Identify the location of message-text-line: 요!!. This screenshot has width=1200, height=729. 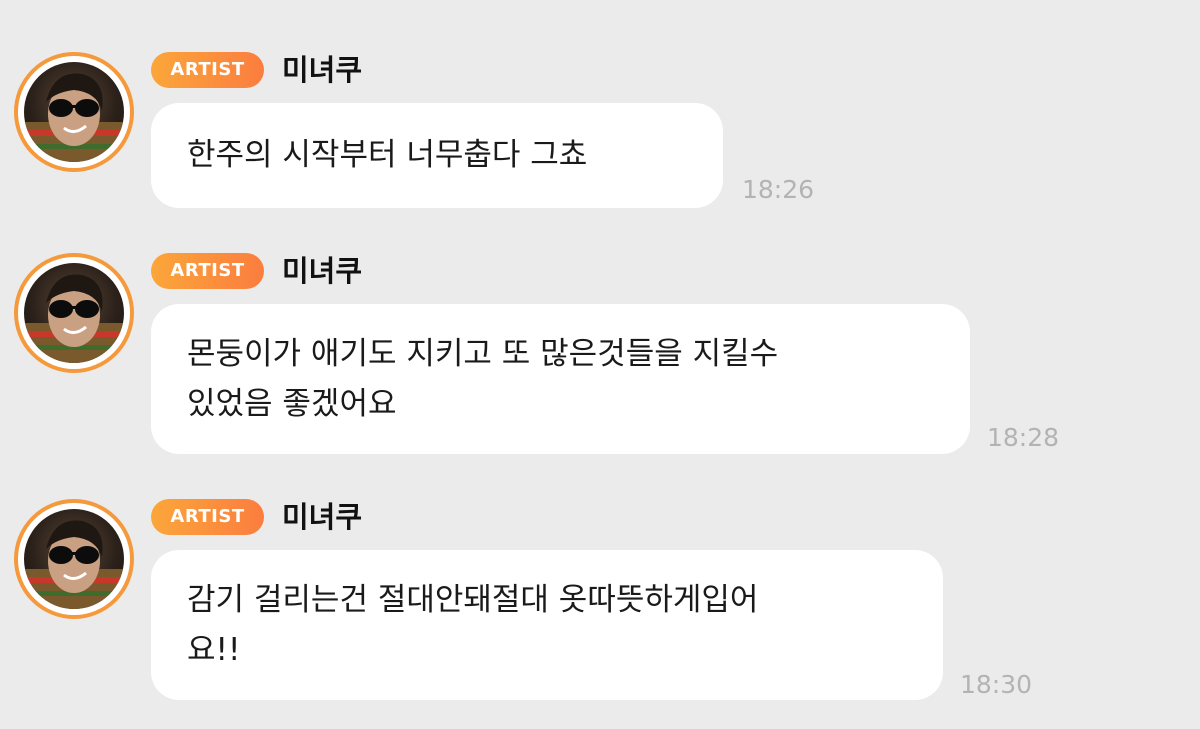
(214, 650).